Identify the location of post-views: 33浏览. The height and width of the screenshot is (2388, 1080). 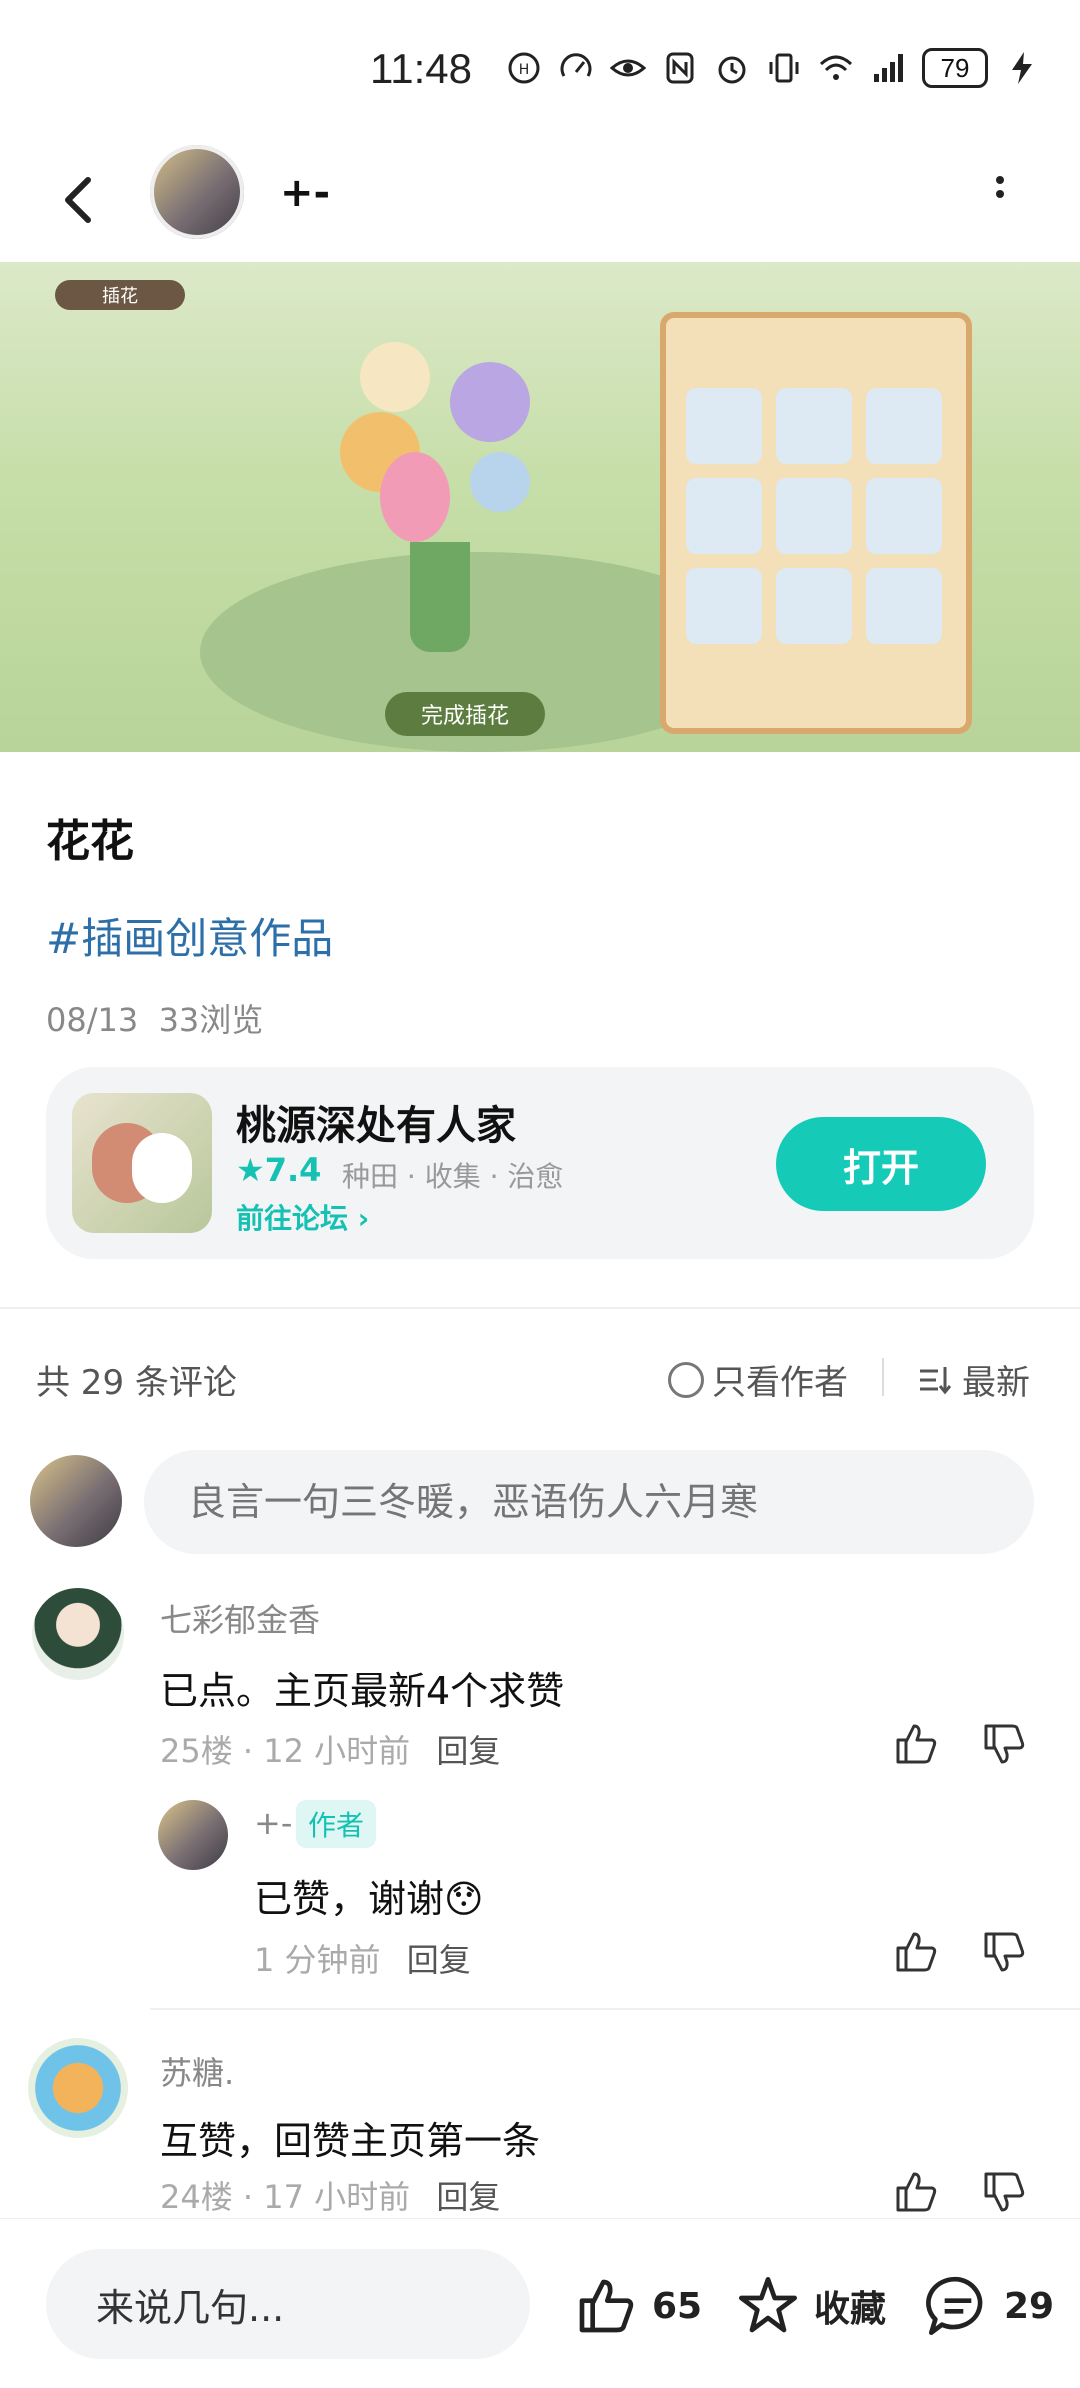
(211, 1020).